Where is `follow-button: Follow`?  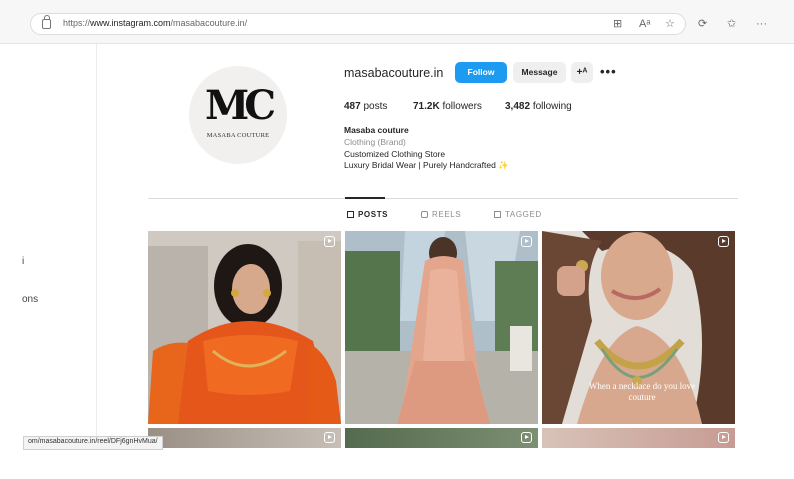 follow-button: Follow is located at coordinates (481, 72).